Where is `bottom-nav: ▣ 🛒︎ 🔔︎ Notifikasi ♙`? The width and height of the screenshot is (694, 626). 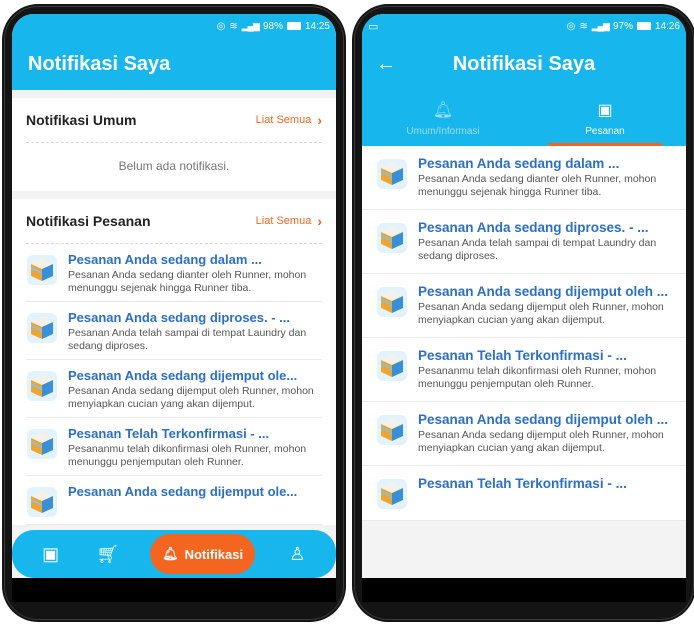
bottom-nav: ▣ 🛒︎ 🔔︎ Notifikasi ♙ is located at coordinates (174, 554).